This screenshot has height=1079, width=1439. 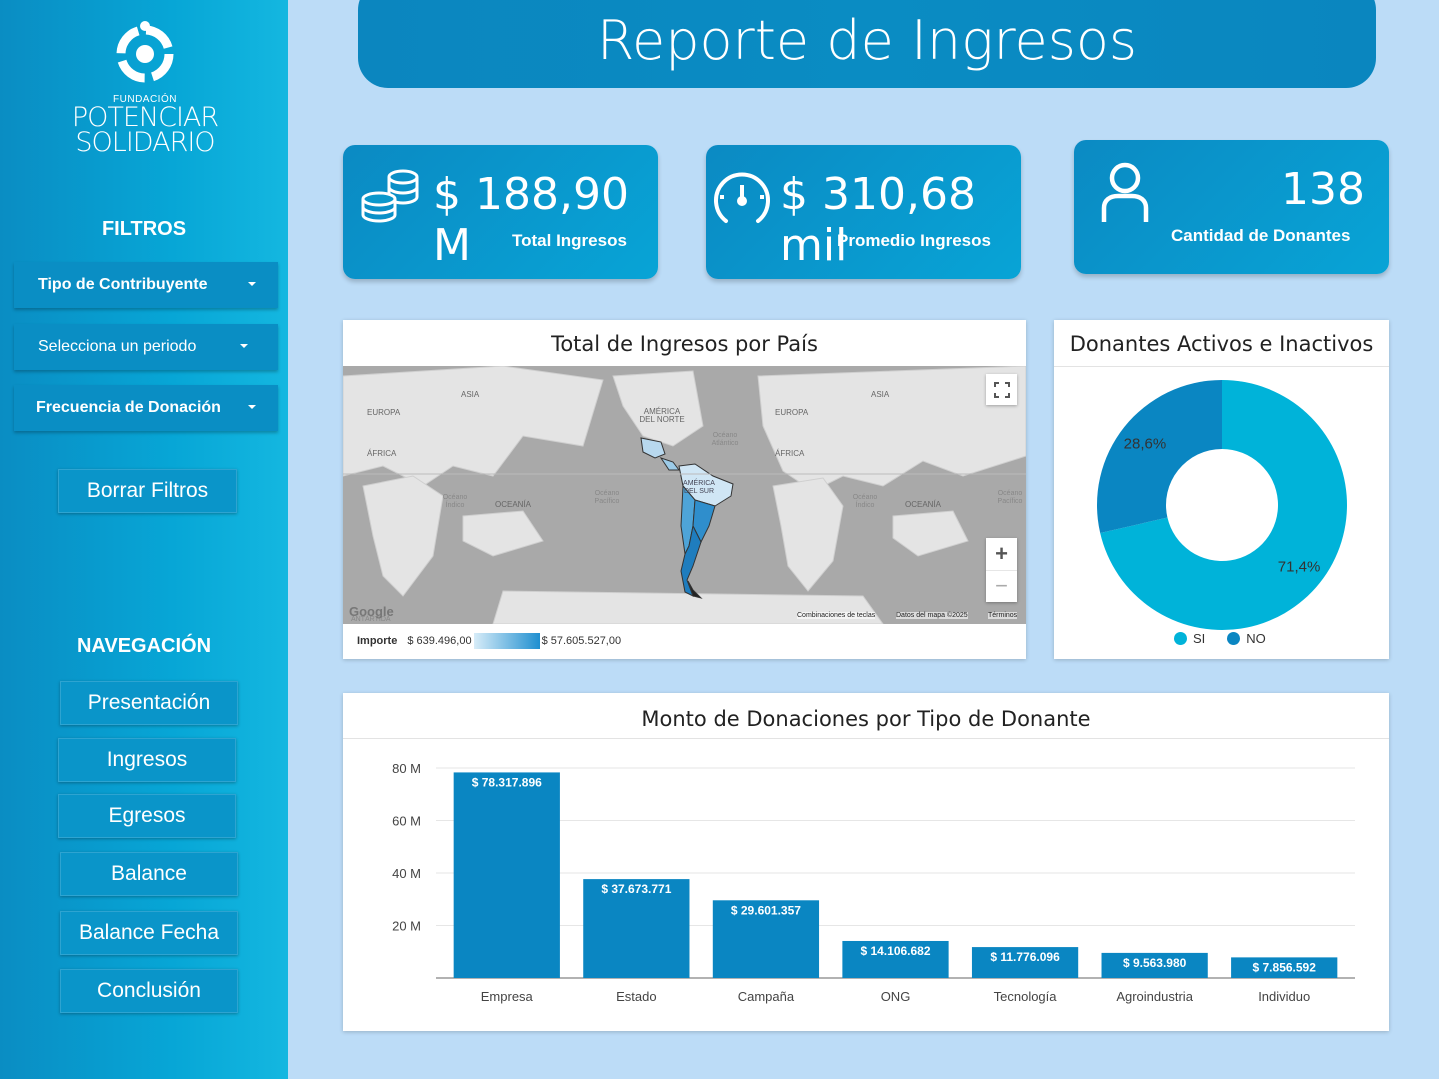 What do you see at coordinates (1001, 554) in the screenshot?
I see `zoom-in-button: +` at bounding box center [1001, 554].